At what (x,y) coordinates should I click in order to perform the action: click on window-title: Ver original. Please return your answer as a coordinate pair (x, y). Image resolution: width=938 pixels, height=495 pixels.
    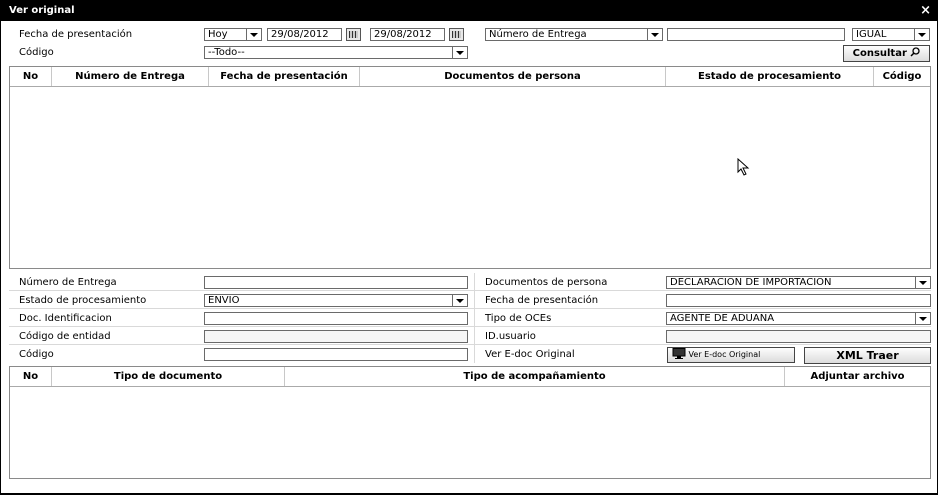
    Looking at the image, I should click on (42, 10).